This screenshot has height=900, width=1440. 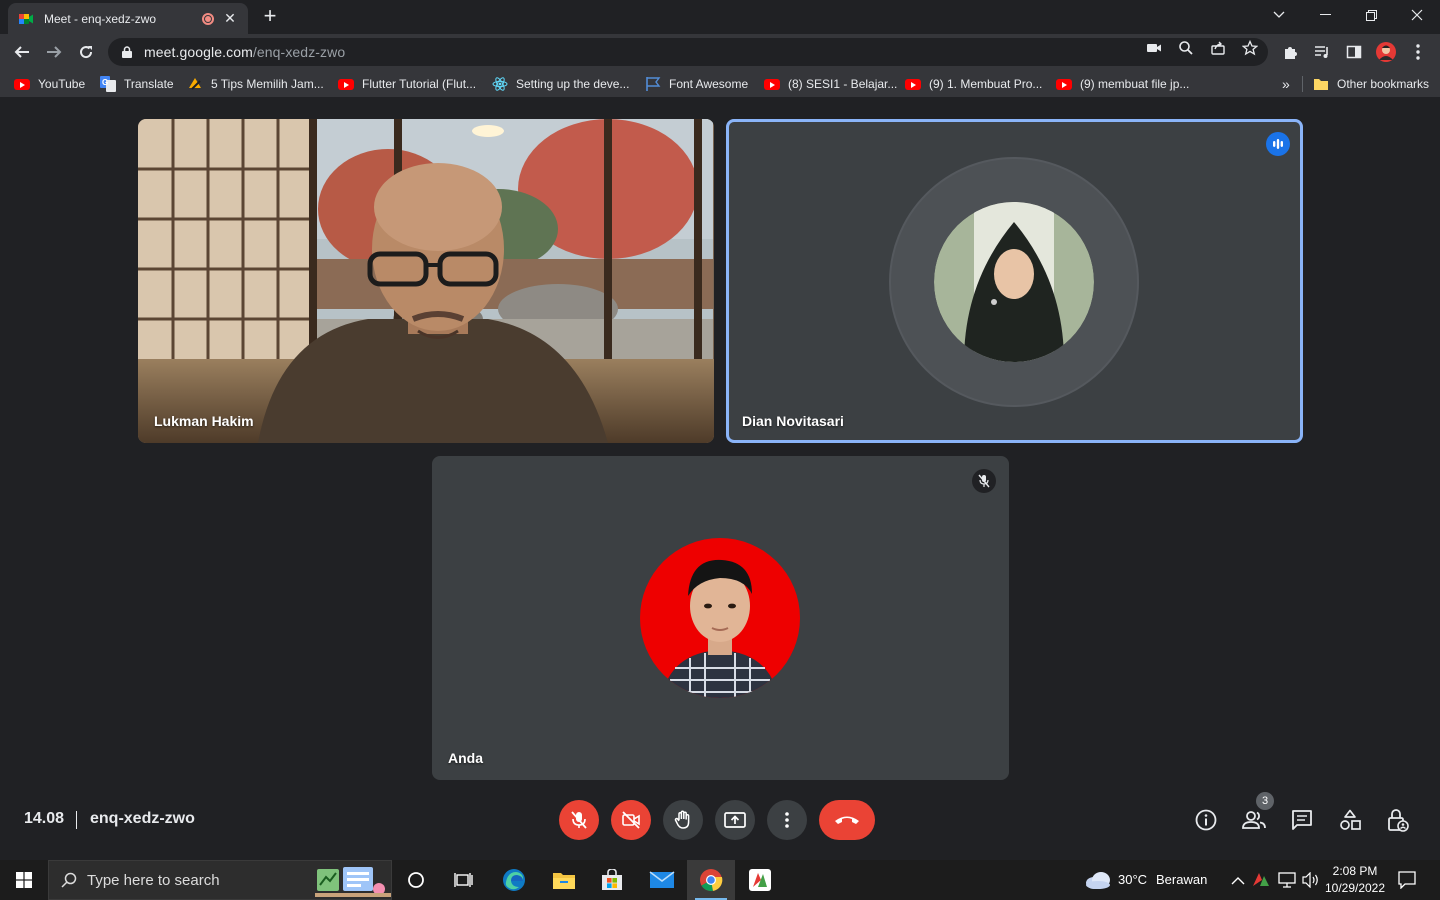 I want to click on taskbar-edge, so click(x=514, y=880).